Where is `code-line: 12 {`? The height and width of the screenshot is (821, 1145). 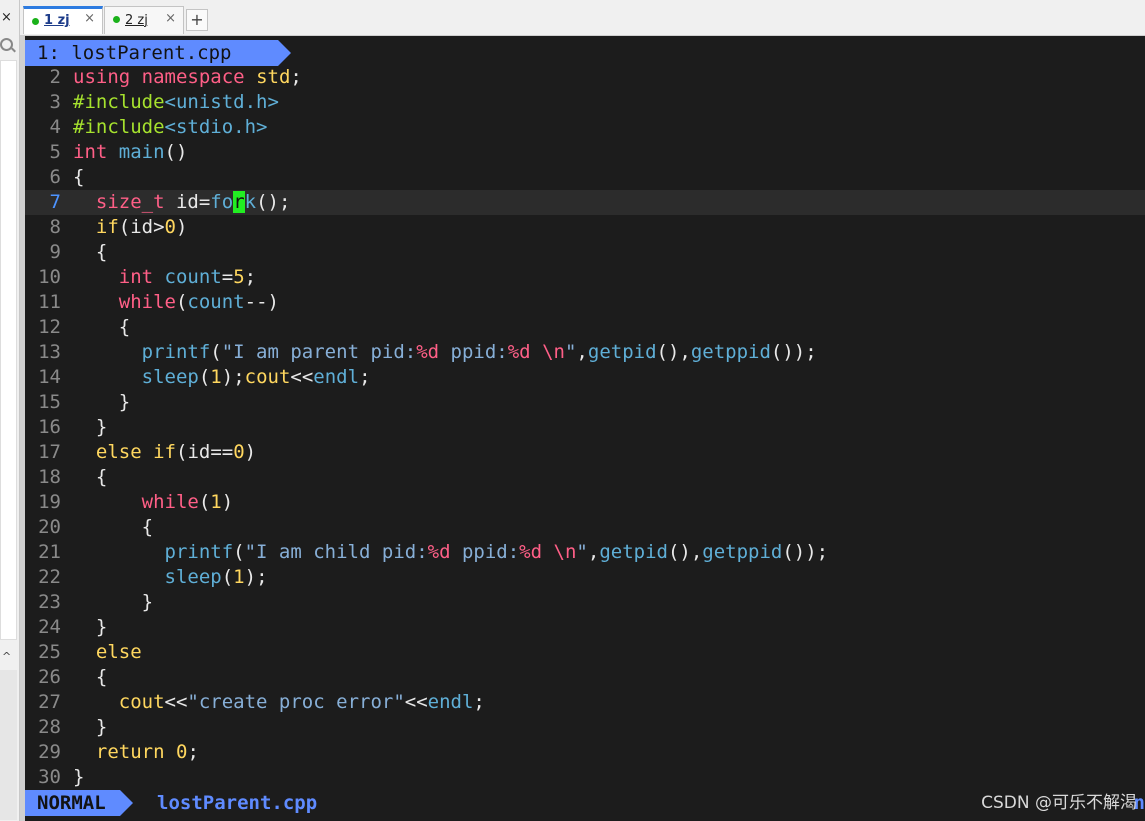
code-line: 12 { is located at coordinates (585, 327).